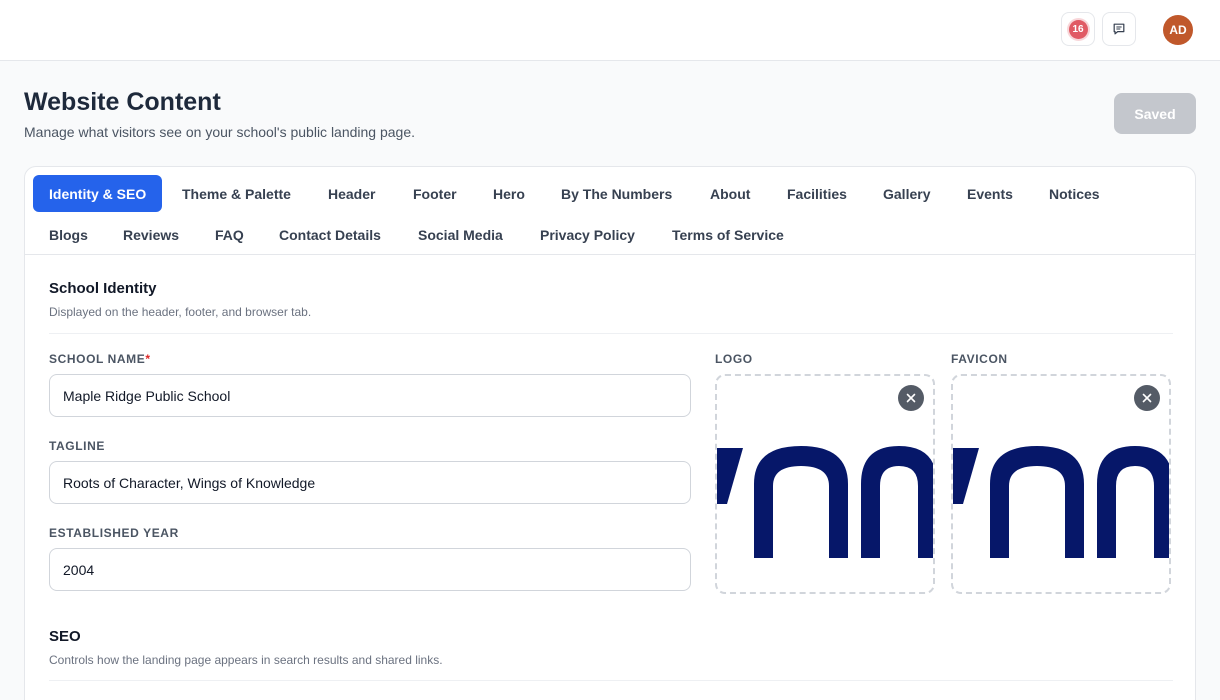  What do you see at coordinates (728, 234) in the screenshot?
I see `tab-terms-of-service: Terms of Service` at bounding box center [728, 234].